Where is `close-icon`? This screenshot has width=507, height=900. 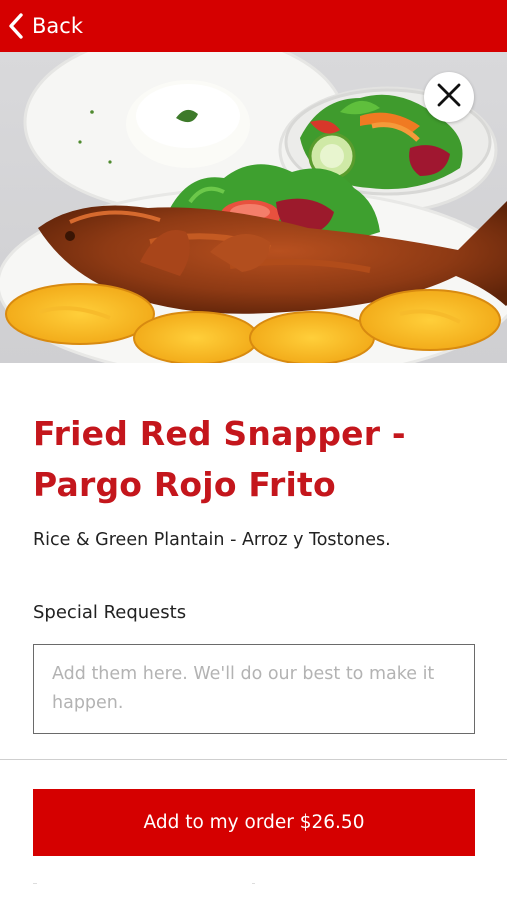
close-icon is located at coordinates (449, 97).